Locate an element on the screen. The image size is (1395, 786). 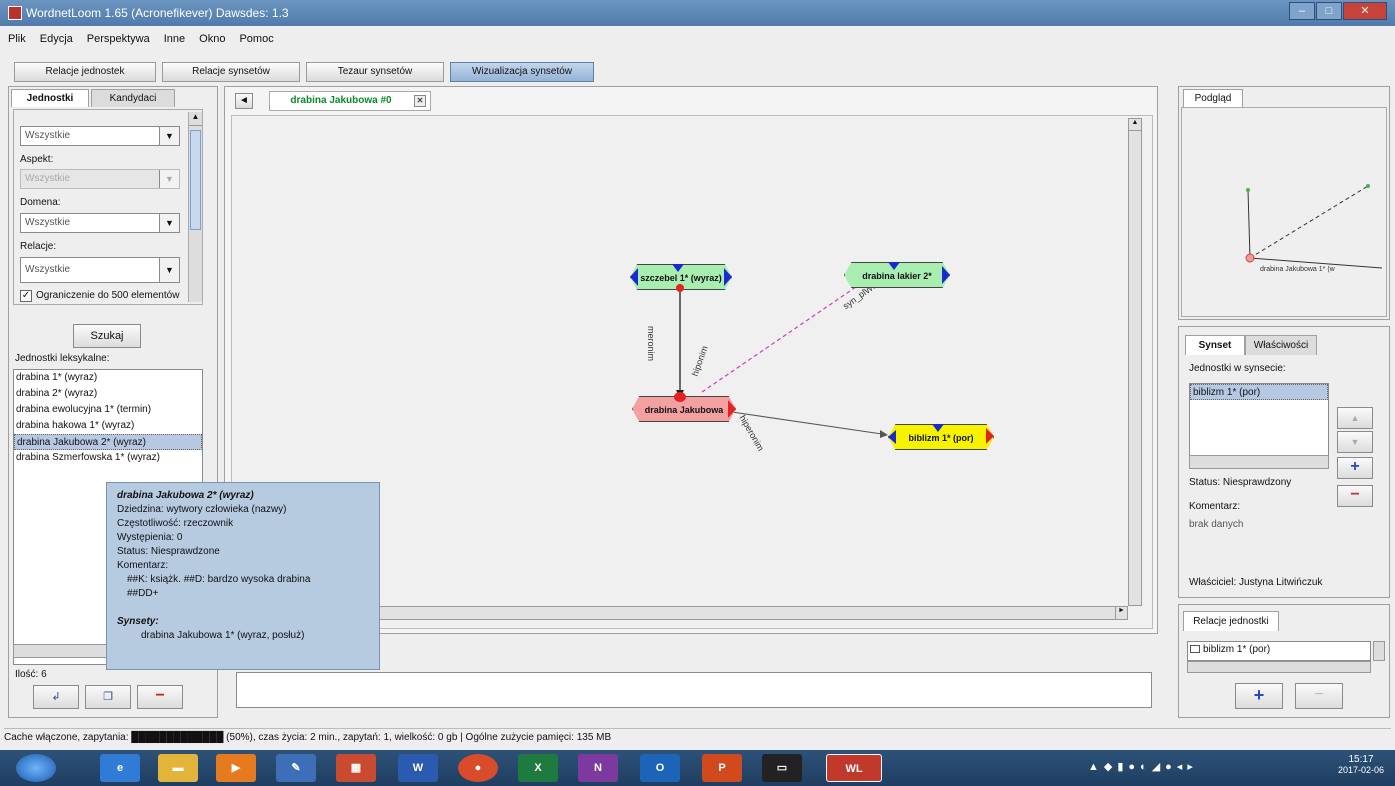
list-item: drabina hakowa 1* (wyraz) is located at coordinates (108, 426).